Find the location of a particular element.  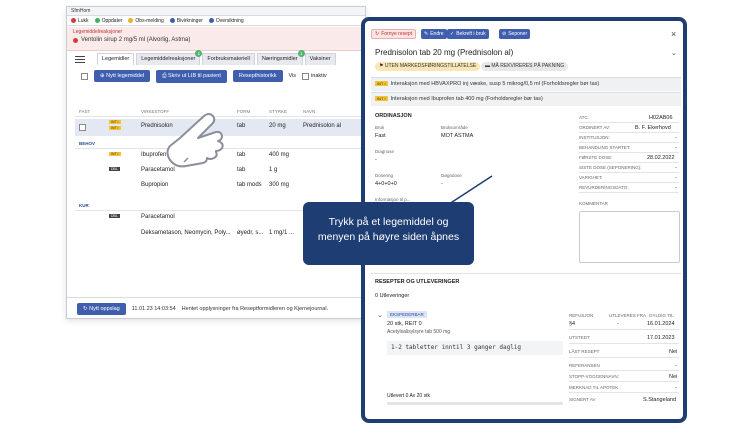

value-varighet: - is located at coordinates (676, 178).